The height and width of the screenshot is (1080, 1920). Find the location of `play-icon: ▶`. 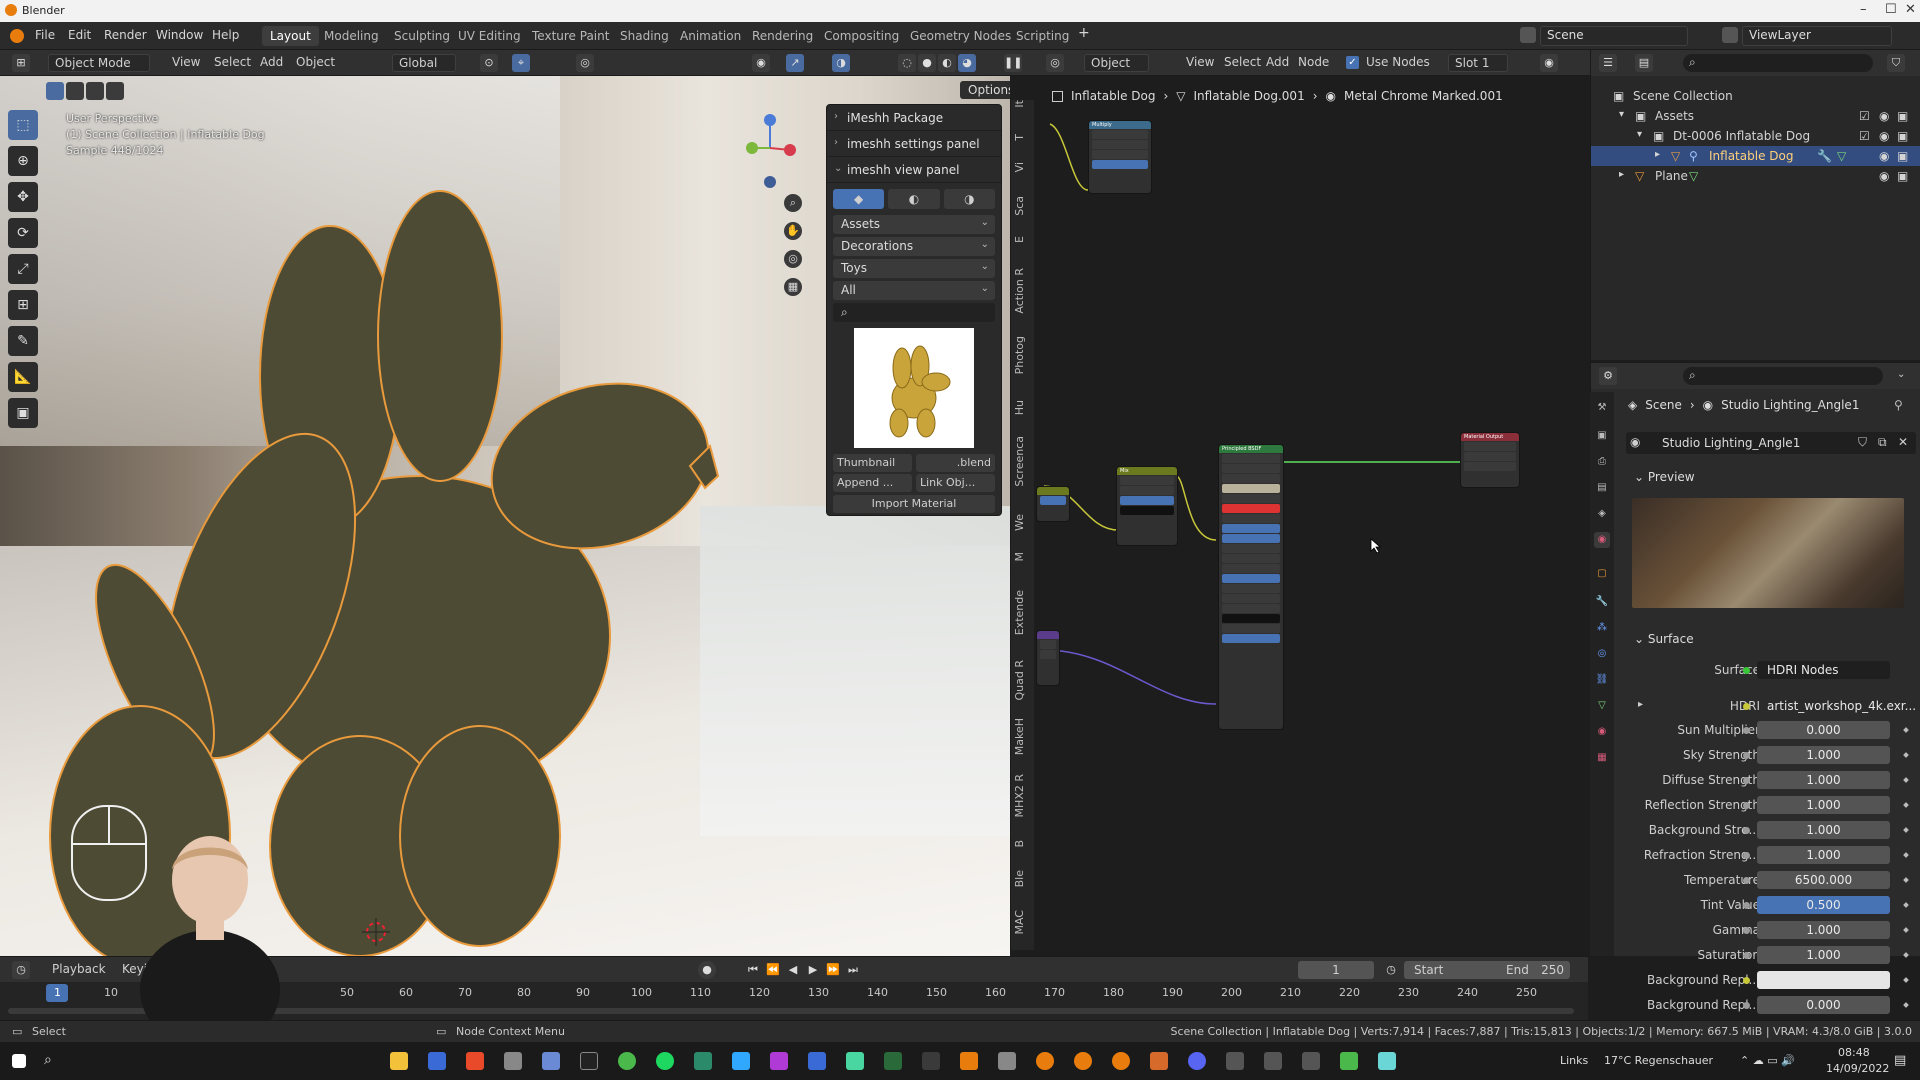

play-icon: ▶ is located at coordinates (813, 970).